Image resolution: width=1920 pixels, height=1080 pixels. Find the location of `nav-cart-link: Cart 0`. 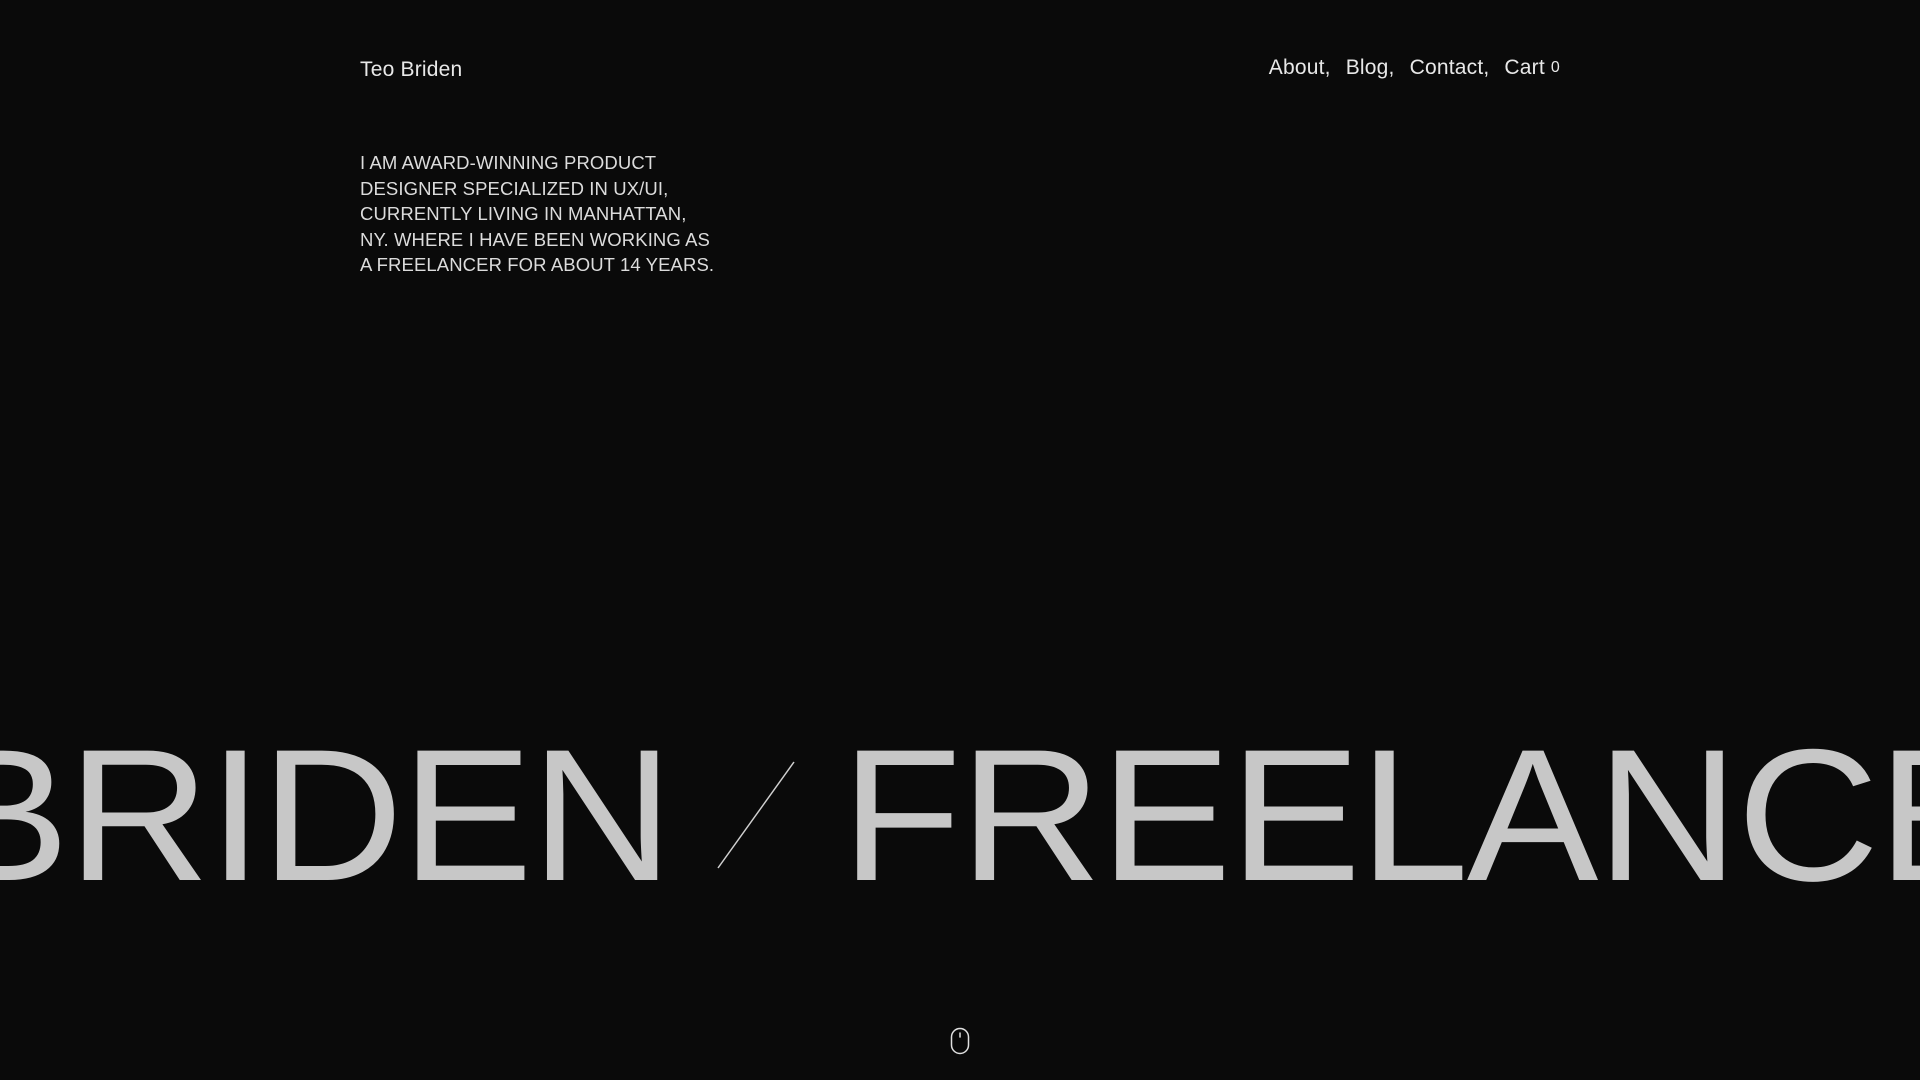

nav-cart-link: Cart 0 is located at coordinates (1532, 69).